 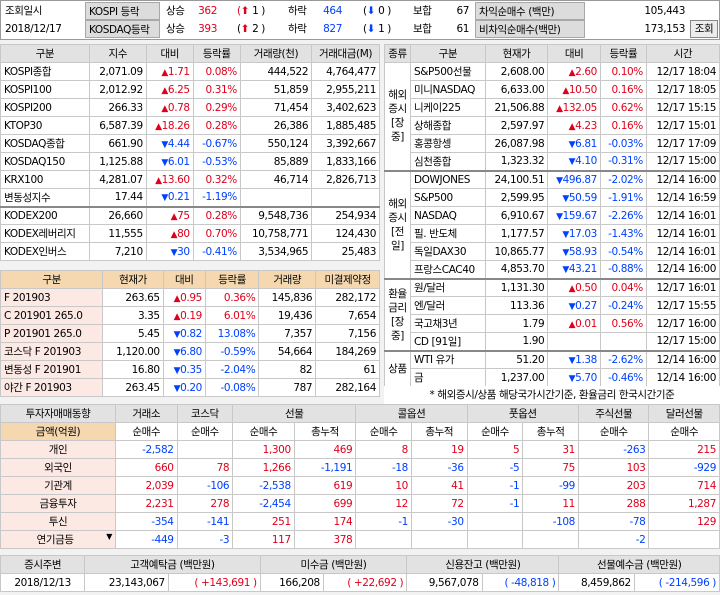 I want to click on world-header-row: 종류 구분 현재가 대비 등락률 시간, so click(x=552, y=53).